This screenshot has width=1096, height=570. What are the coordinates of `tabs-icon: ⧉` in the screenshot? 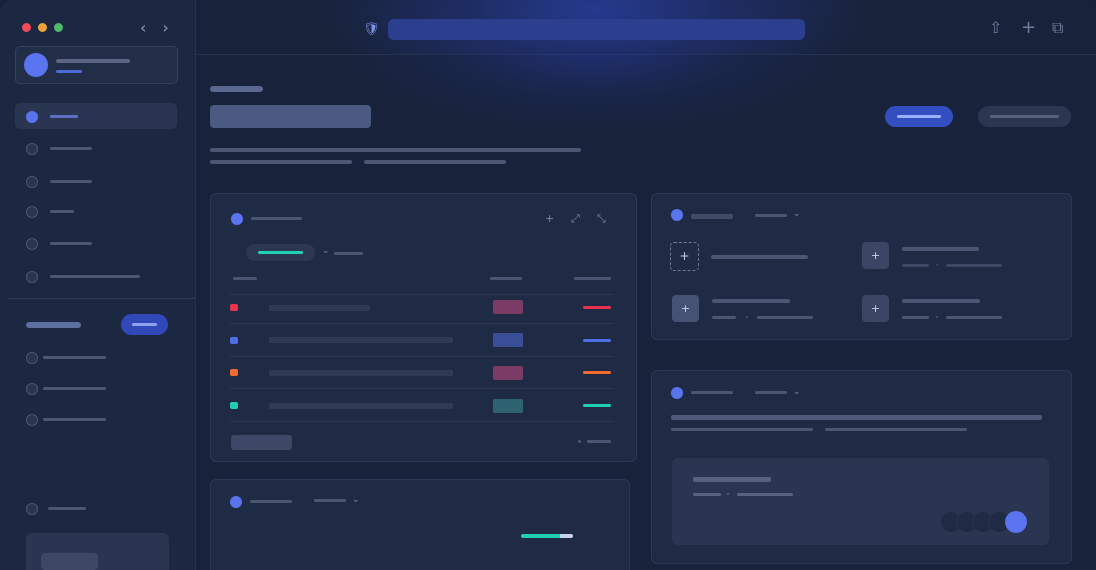 It's located at (1057, 28).